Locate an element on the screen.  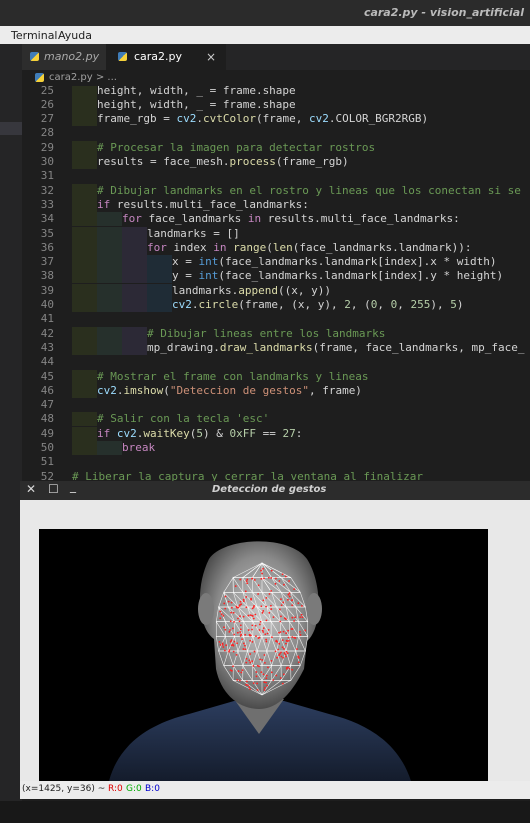
code-token: ) is located at coordinates (460, 304).